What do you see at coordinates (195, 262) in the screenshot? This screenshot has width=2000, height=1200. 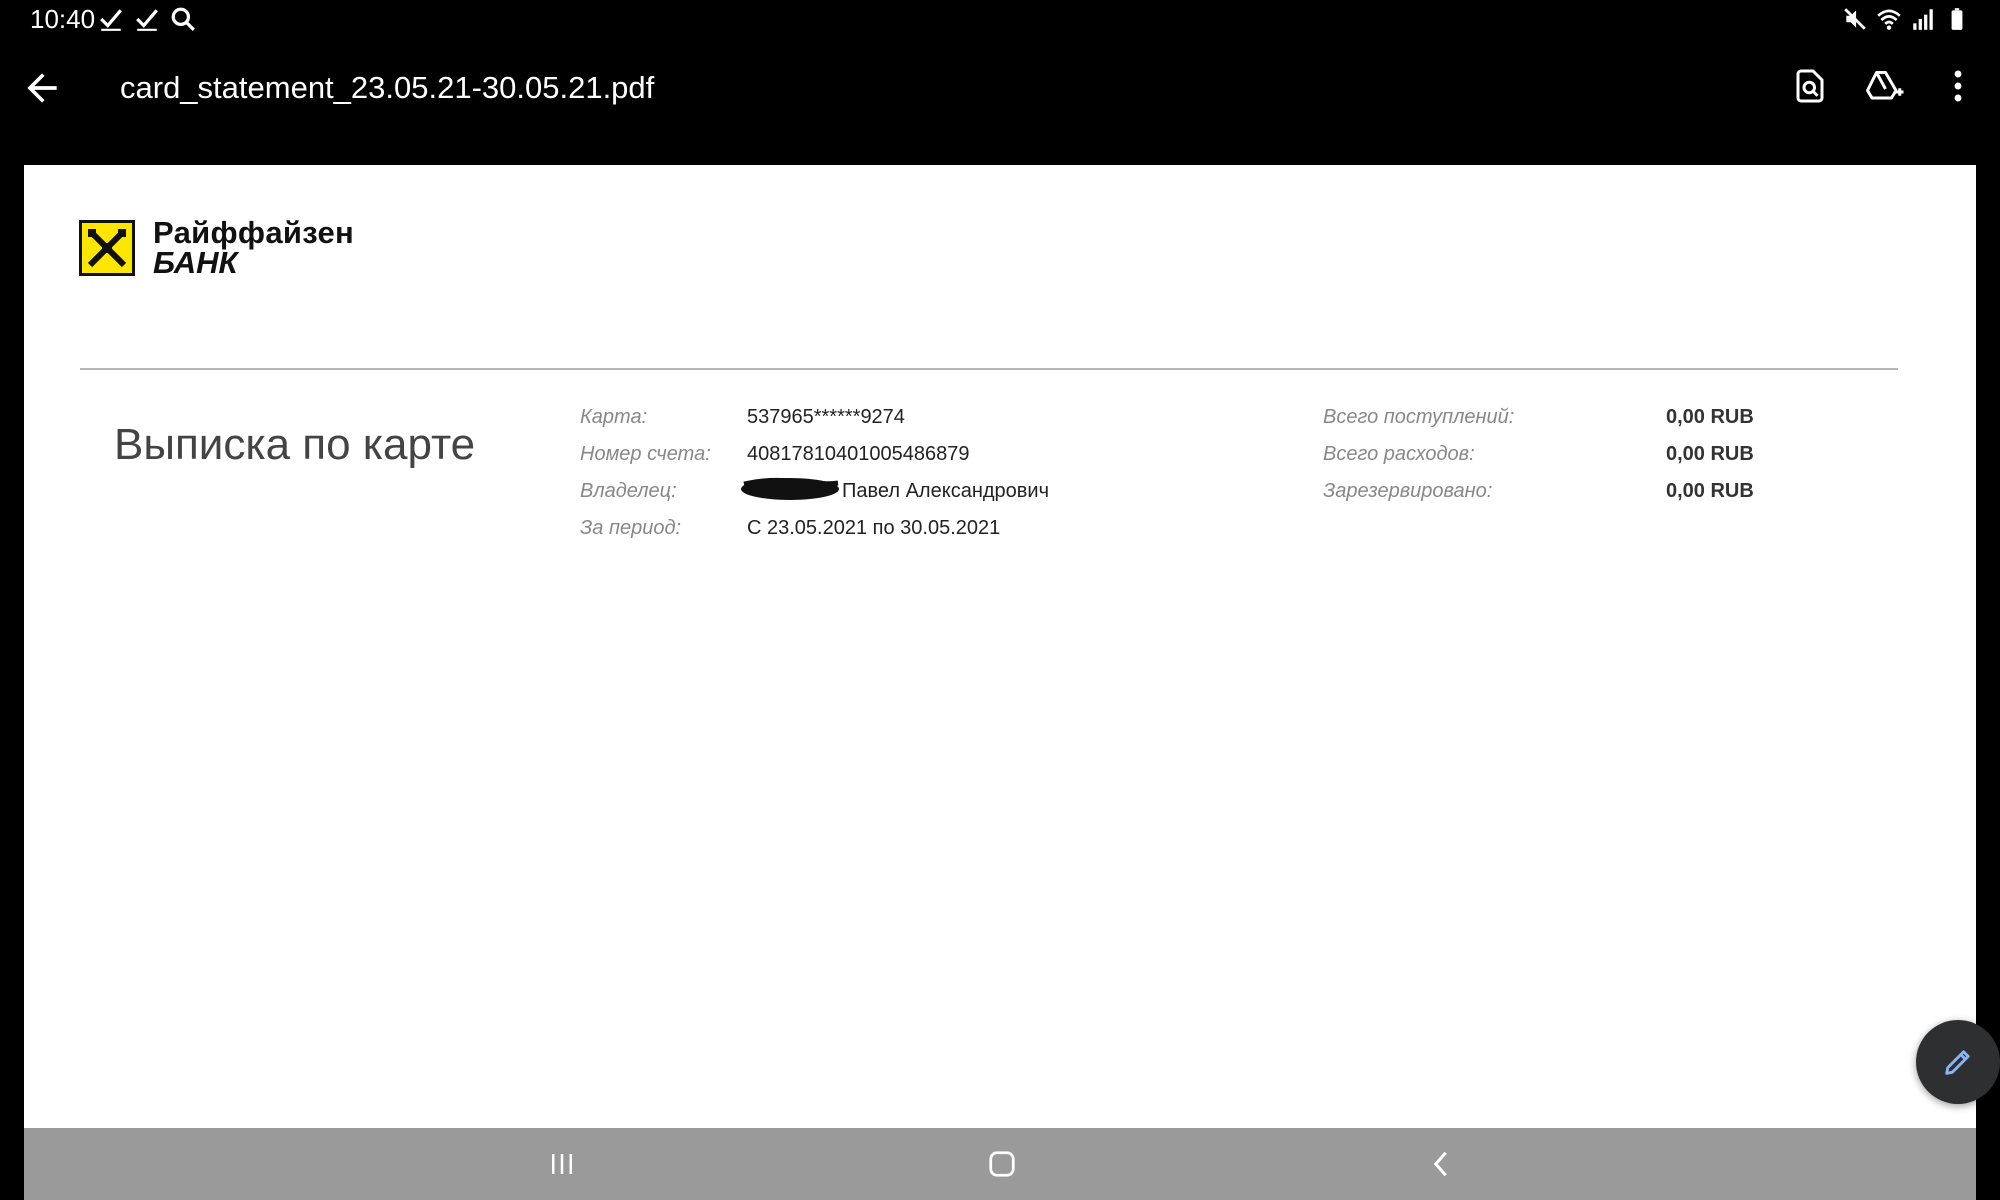 I see `bank-name-line2: БАНК` at bounding box center [195, 262].